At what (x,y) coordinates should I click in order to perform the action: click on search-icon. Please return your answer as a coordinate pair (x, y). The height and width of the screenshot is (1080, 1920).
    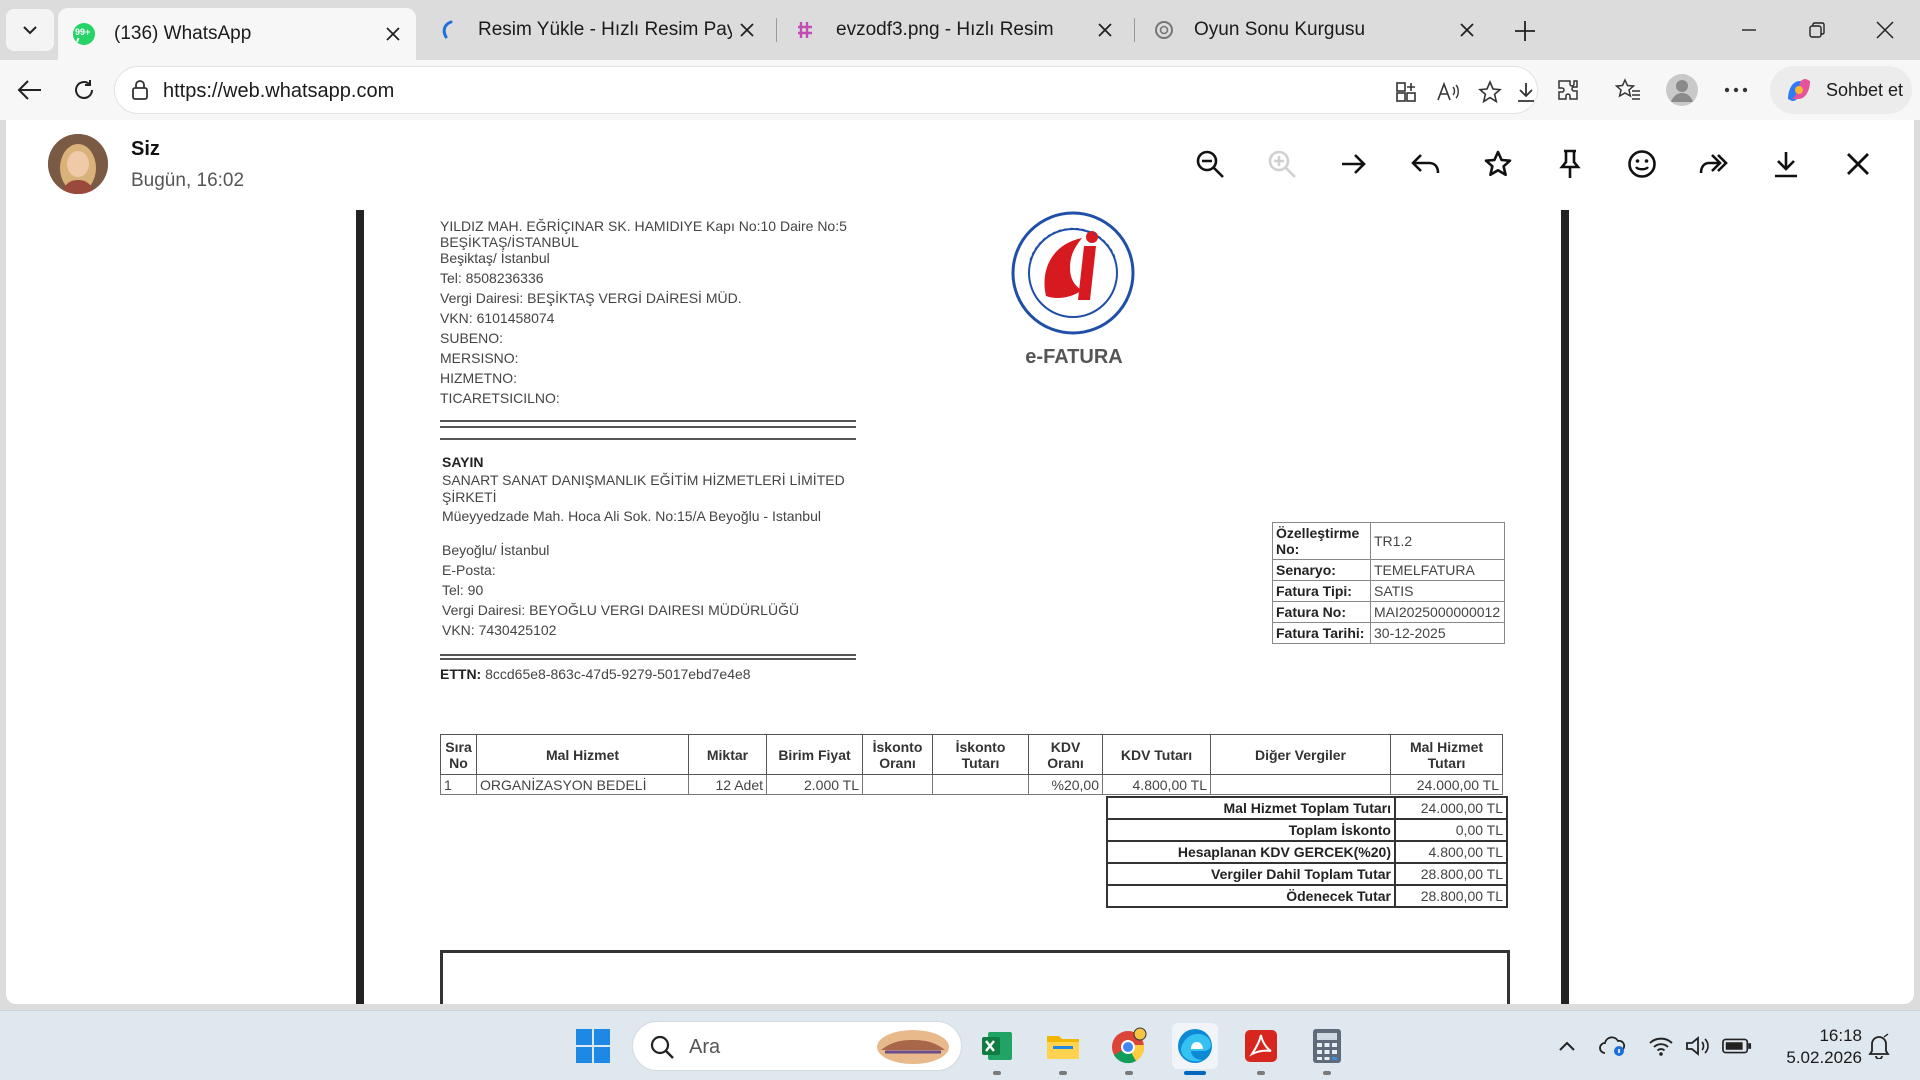
    Looking at the image, I should click on (662, 1047).